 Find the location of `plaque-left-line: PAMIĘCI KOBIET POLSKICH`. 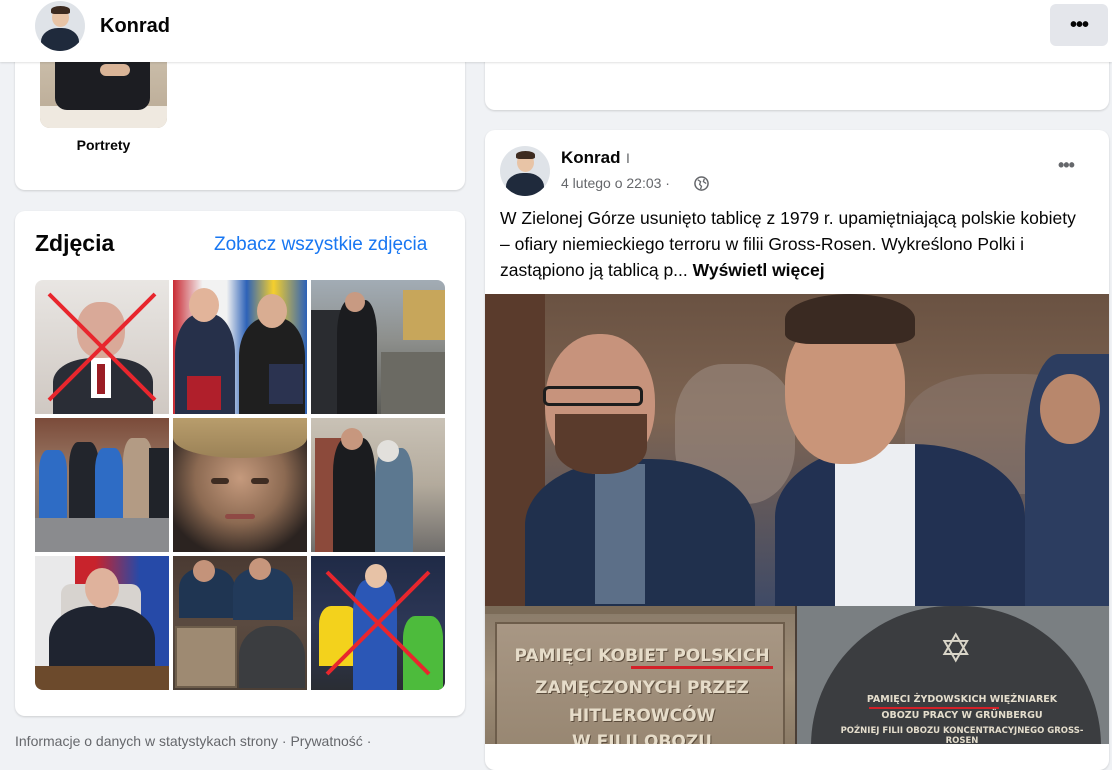

plaque-left-line: PAMIĘCI KOBIET POLSKICH is located at coordinates (642, 656).